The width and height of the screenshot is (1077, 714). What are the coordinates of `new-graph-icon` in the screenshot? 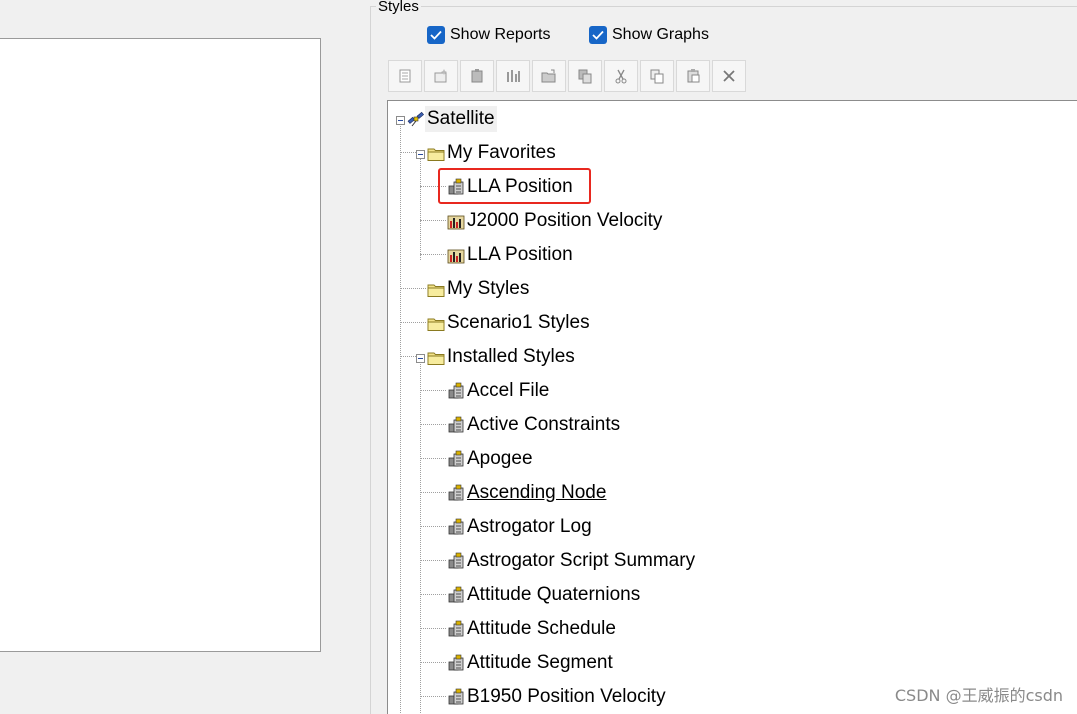 It's located at (440, 76).